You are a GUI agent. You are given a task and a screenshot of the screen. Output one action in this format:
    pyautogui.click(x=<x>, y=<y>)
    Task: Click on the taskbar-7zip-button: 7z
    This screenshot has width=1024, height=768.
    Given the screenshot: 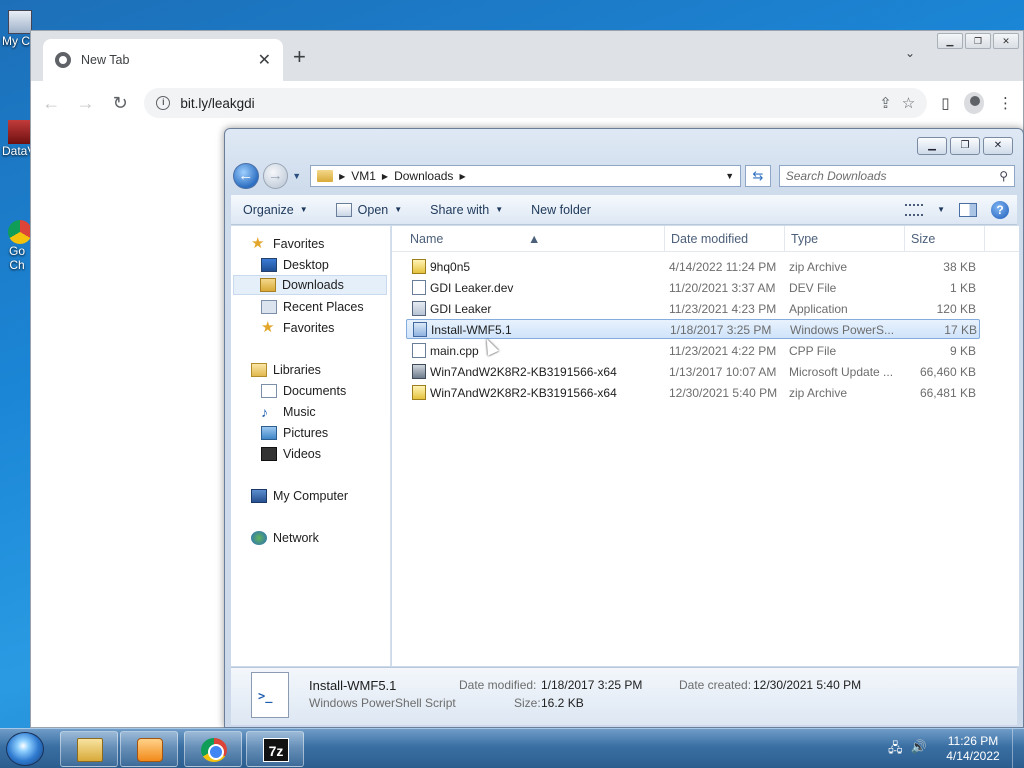 What is the action you would take?
    pyautogui.click(x=275, y=749)
    